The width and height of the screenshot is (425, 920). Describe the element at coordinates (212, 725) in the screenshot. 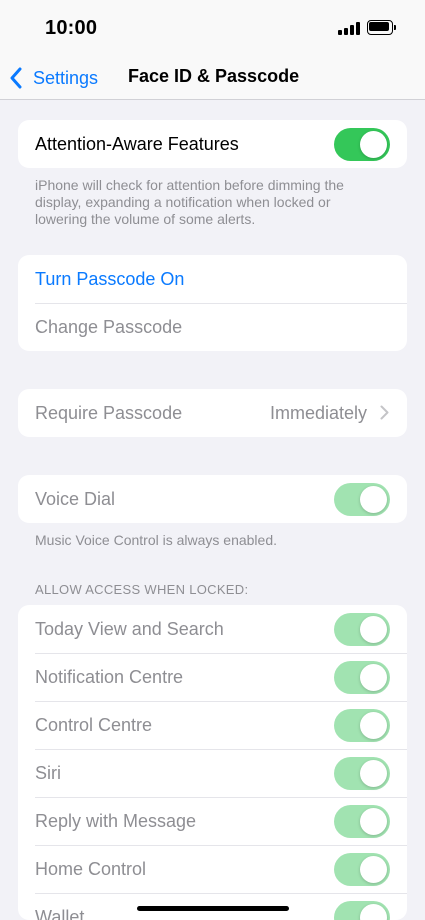

I see `list-item: Control Centre` at that location.